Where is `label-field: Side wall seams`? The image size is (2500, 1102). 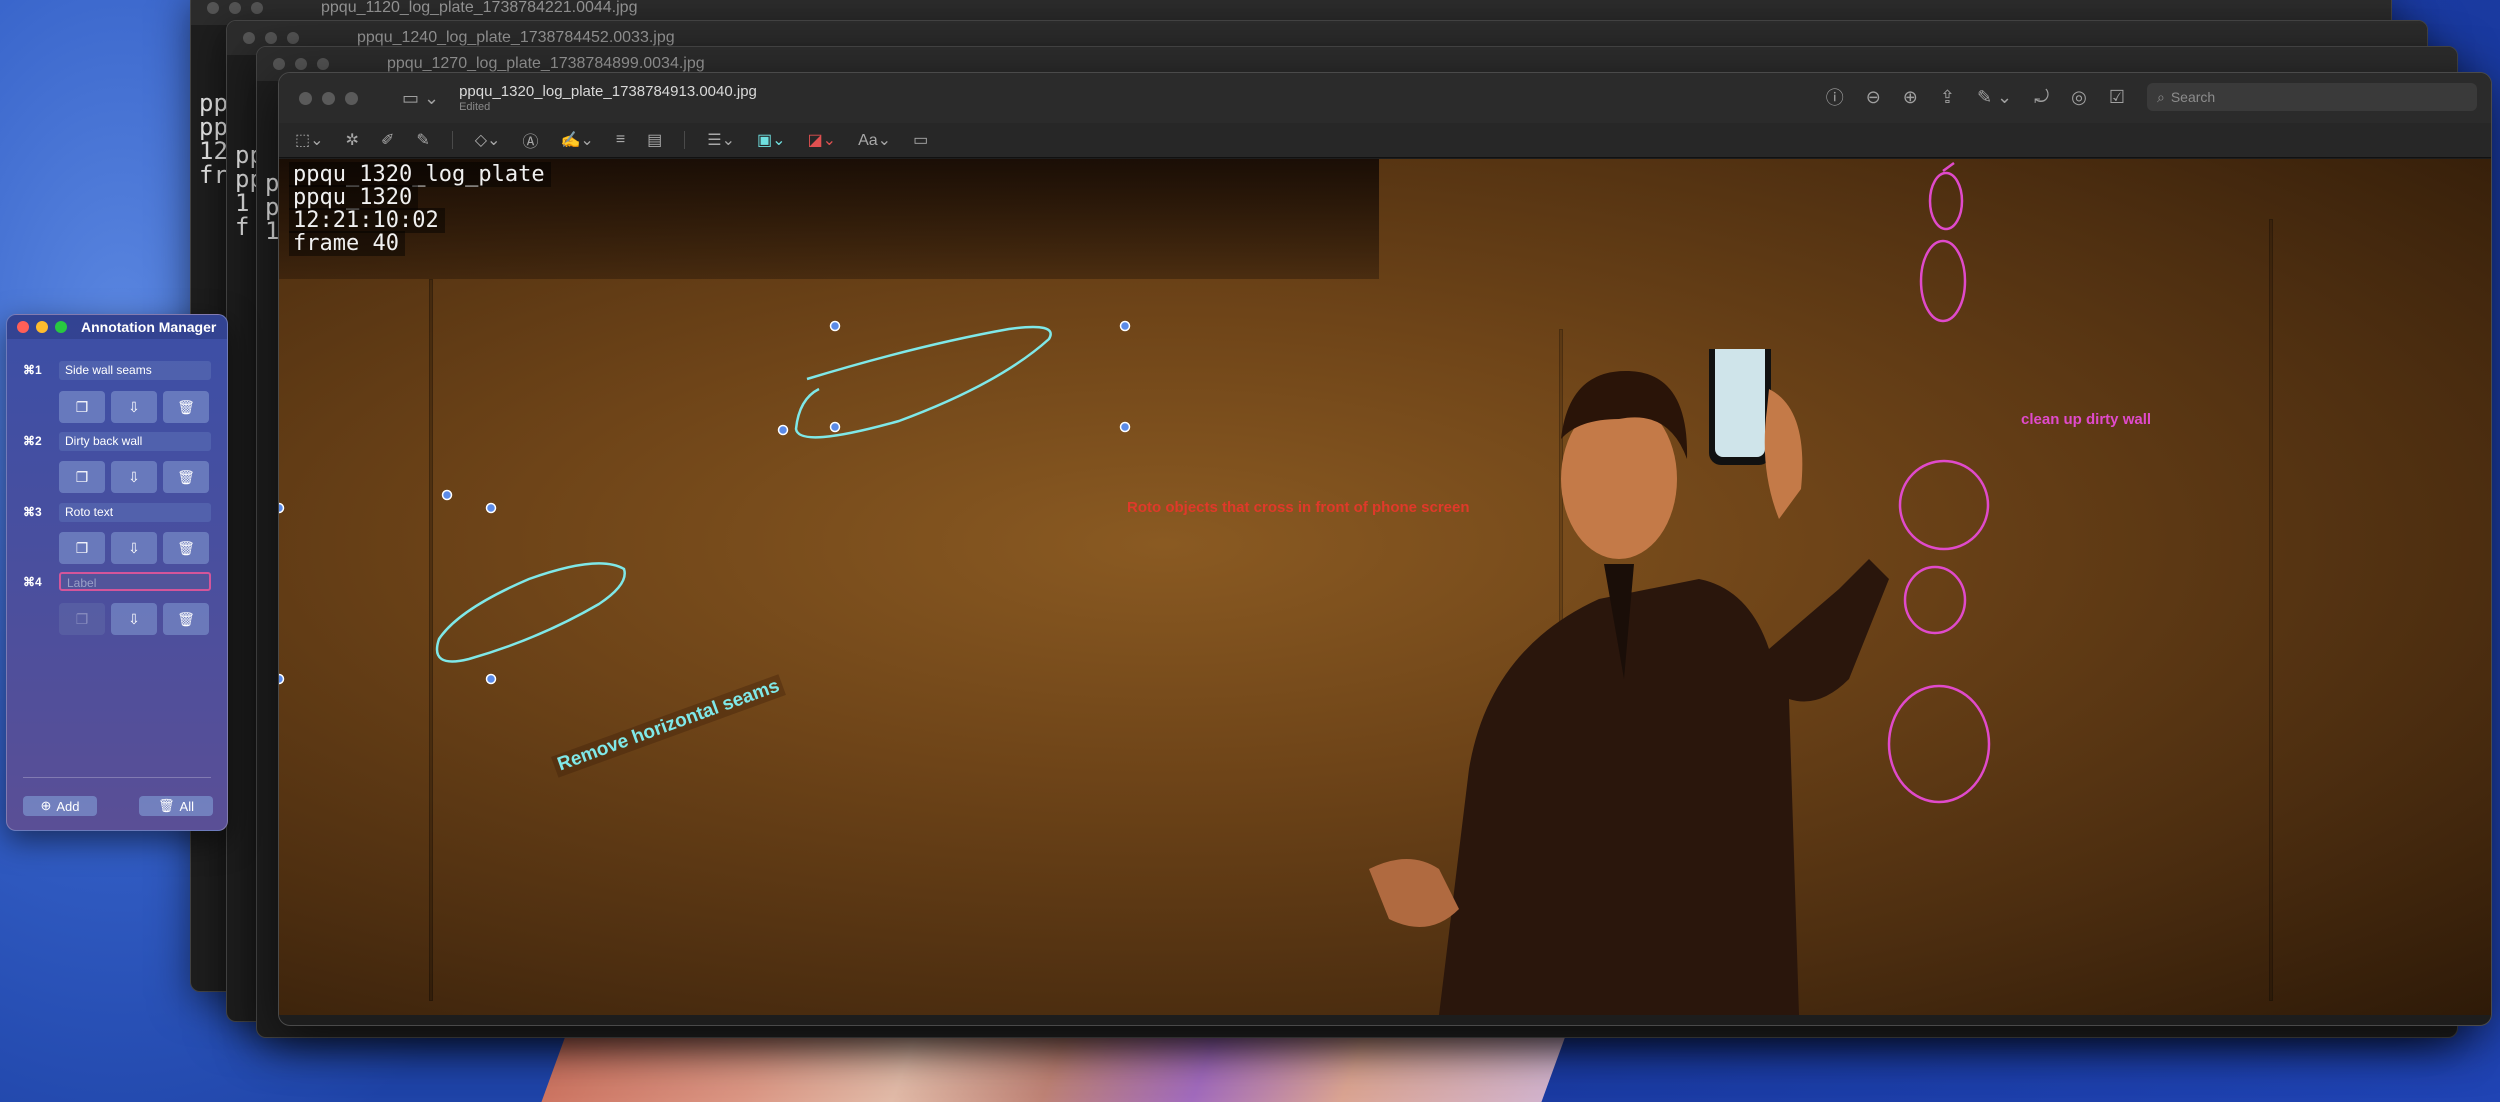
label-field: Side wall seams is located at coordinates (135, 370).